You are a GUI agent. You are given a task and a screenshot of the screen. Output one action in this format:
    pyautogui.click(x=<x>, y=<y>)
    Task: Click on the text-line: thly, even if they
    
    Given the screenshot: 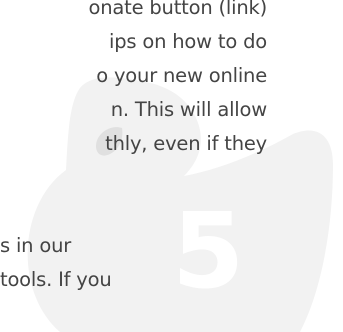 What is the action you would take?
    pyautogui.click(x=186, y=143)
    